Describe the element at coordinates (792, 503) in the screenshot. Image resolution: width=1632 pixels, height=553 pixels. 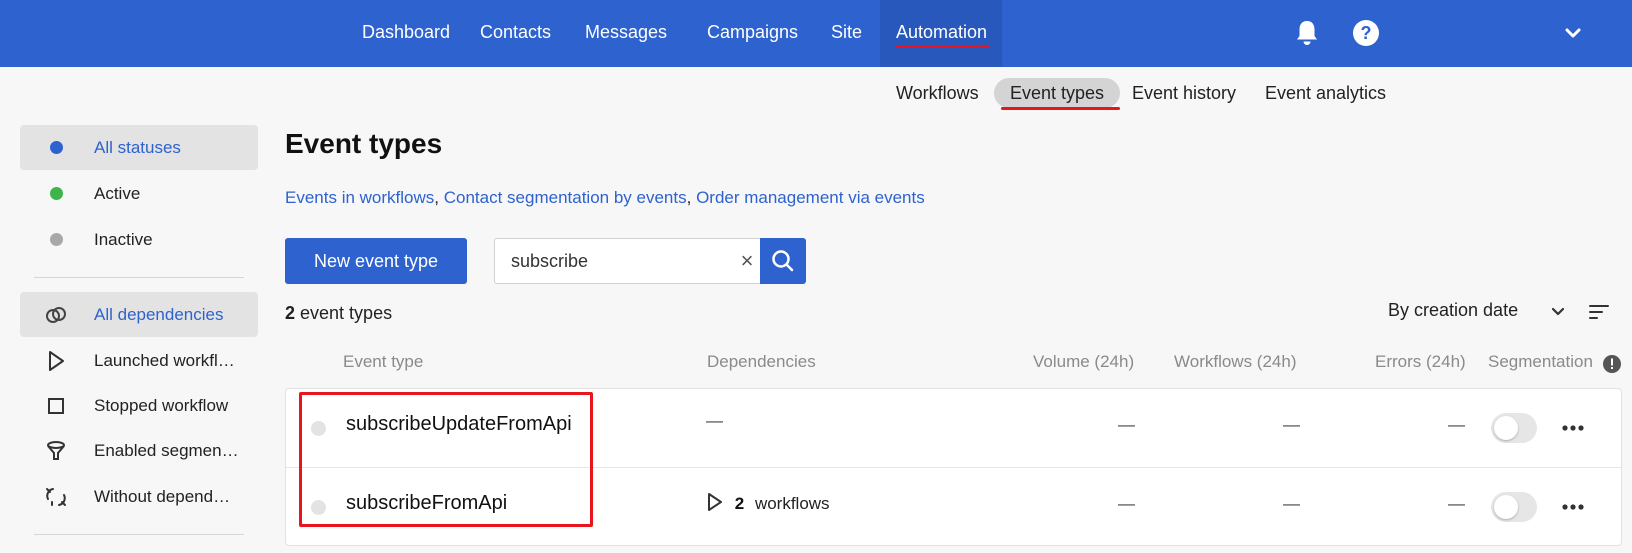
I see `dependency-label: workflows` at that location.